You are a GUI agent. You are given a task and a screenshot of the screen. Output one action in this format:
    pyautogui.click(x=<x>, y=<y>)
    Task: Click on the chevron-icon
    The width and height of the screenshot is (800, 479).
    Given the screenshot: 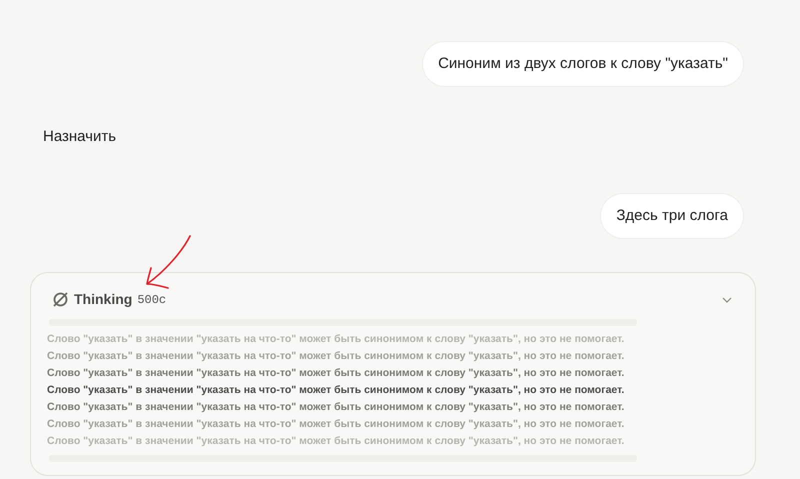 What is the action you would take?
    pyautogui.click(x=727, y=299)
    